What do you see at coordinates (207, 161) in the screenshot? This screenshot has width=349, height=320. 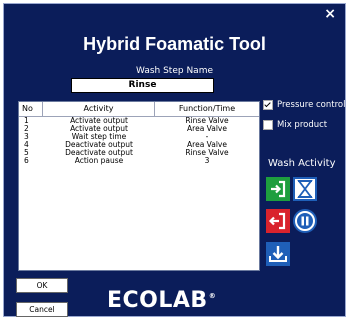 I see `cell-function-time: 3` at bounding box center [207, 161].